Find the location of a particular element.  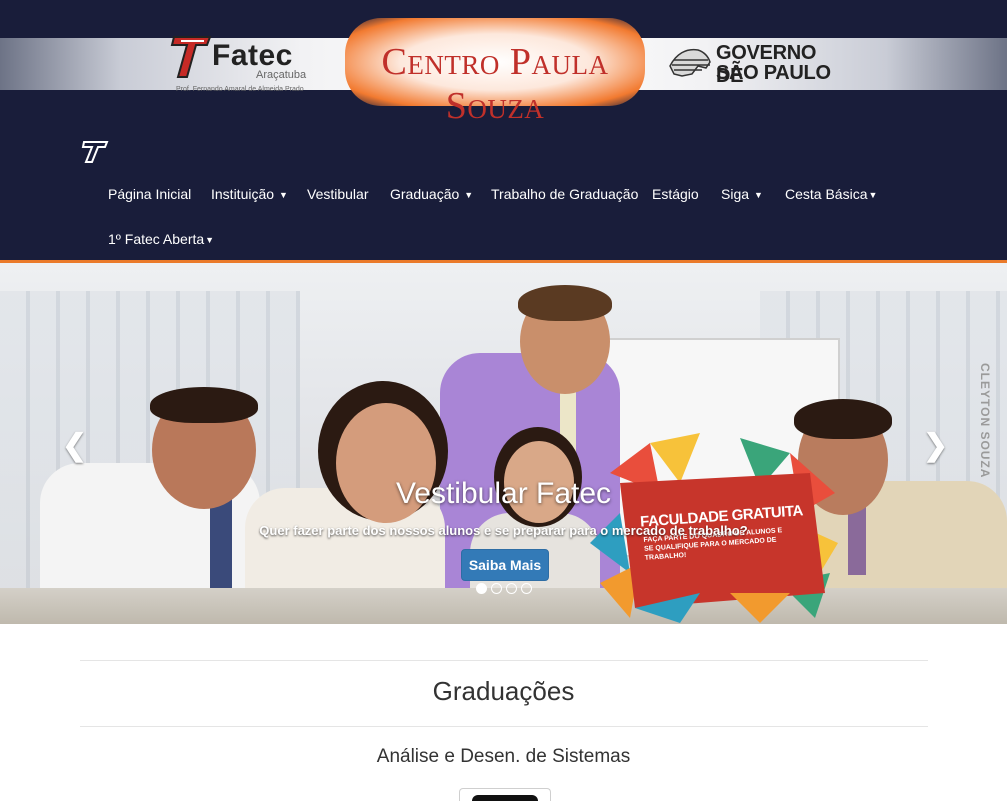

section-divider-bottom is located at coordinates (504, 726).